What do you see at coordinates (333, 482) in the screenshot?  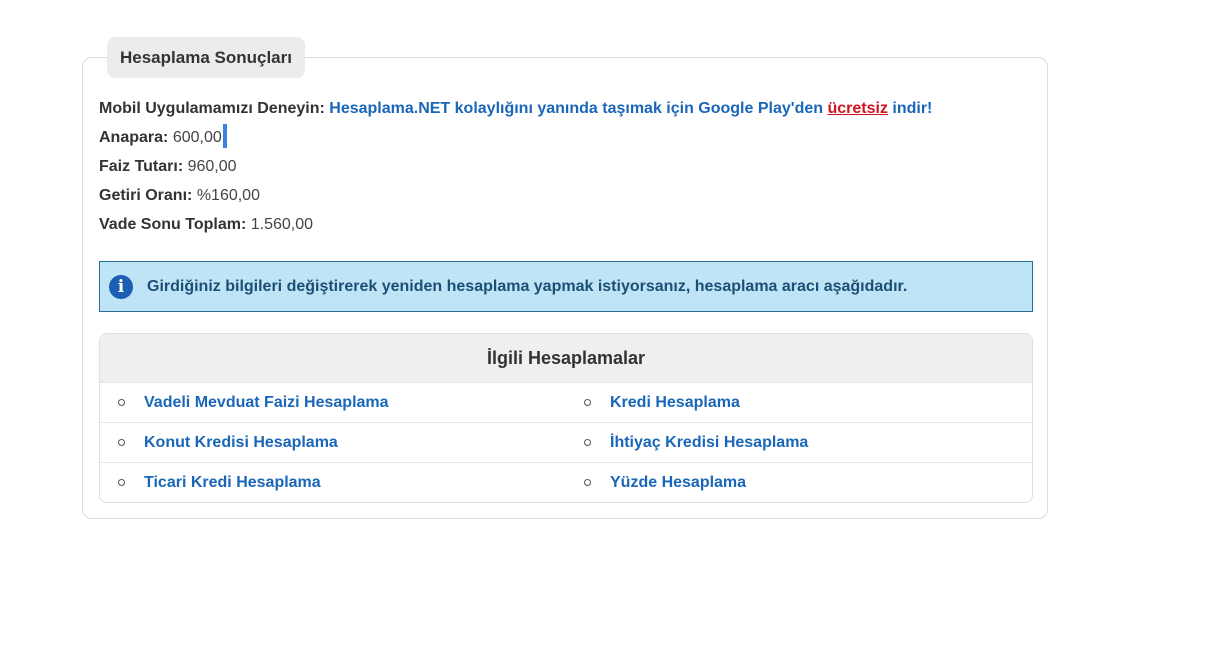 I see `list-item: Ticari Kredi Hesaplama` at bounding box center [333, 482].